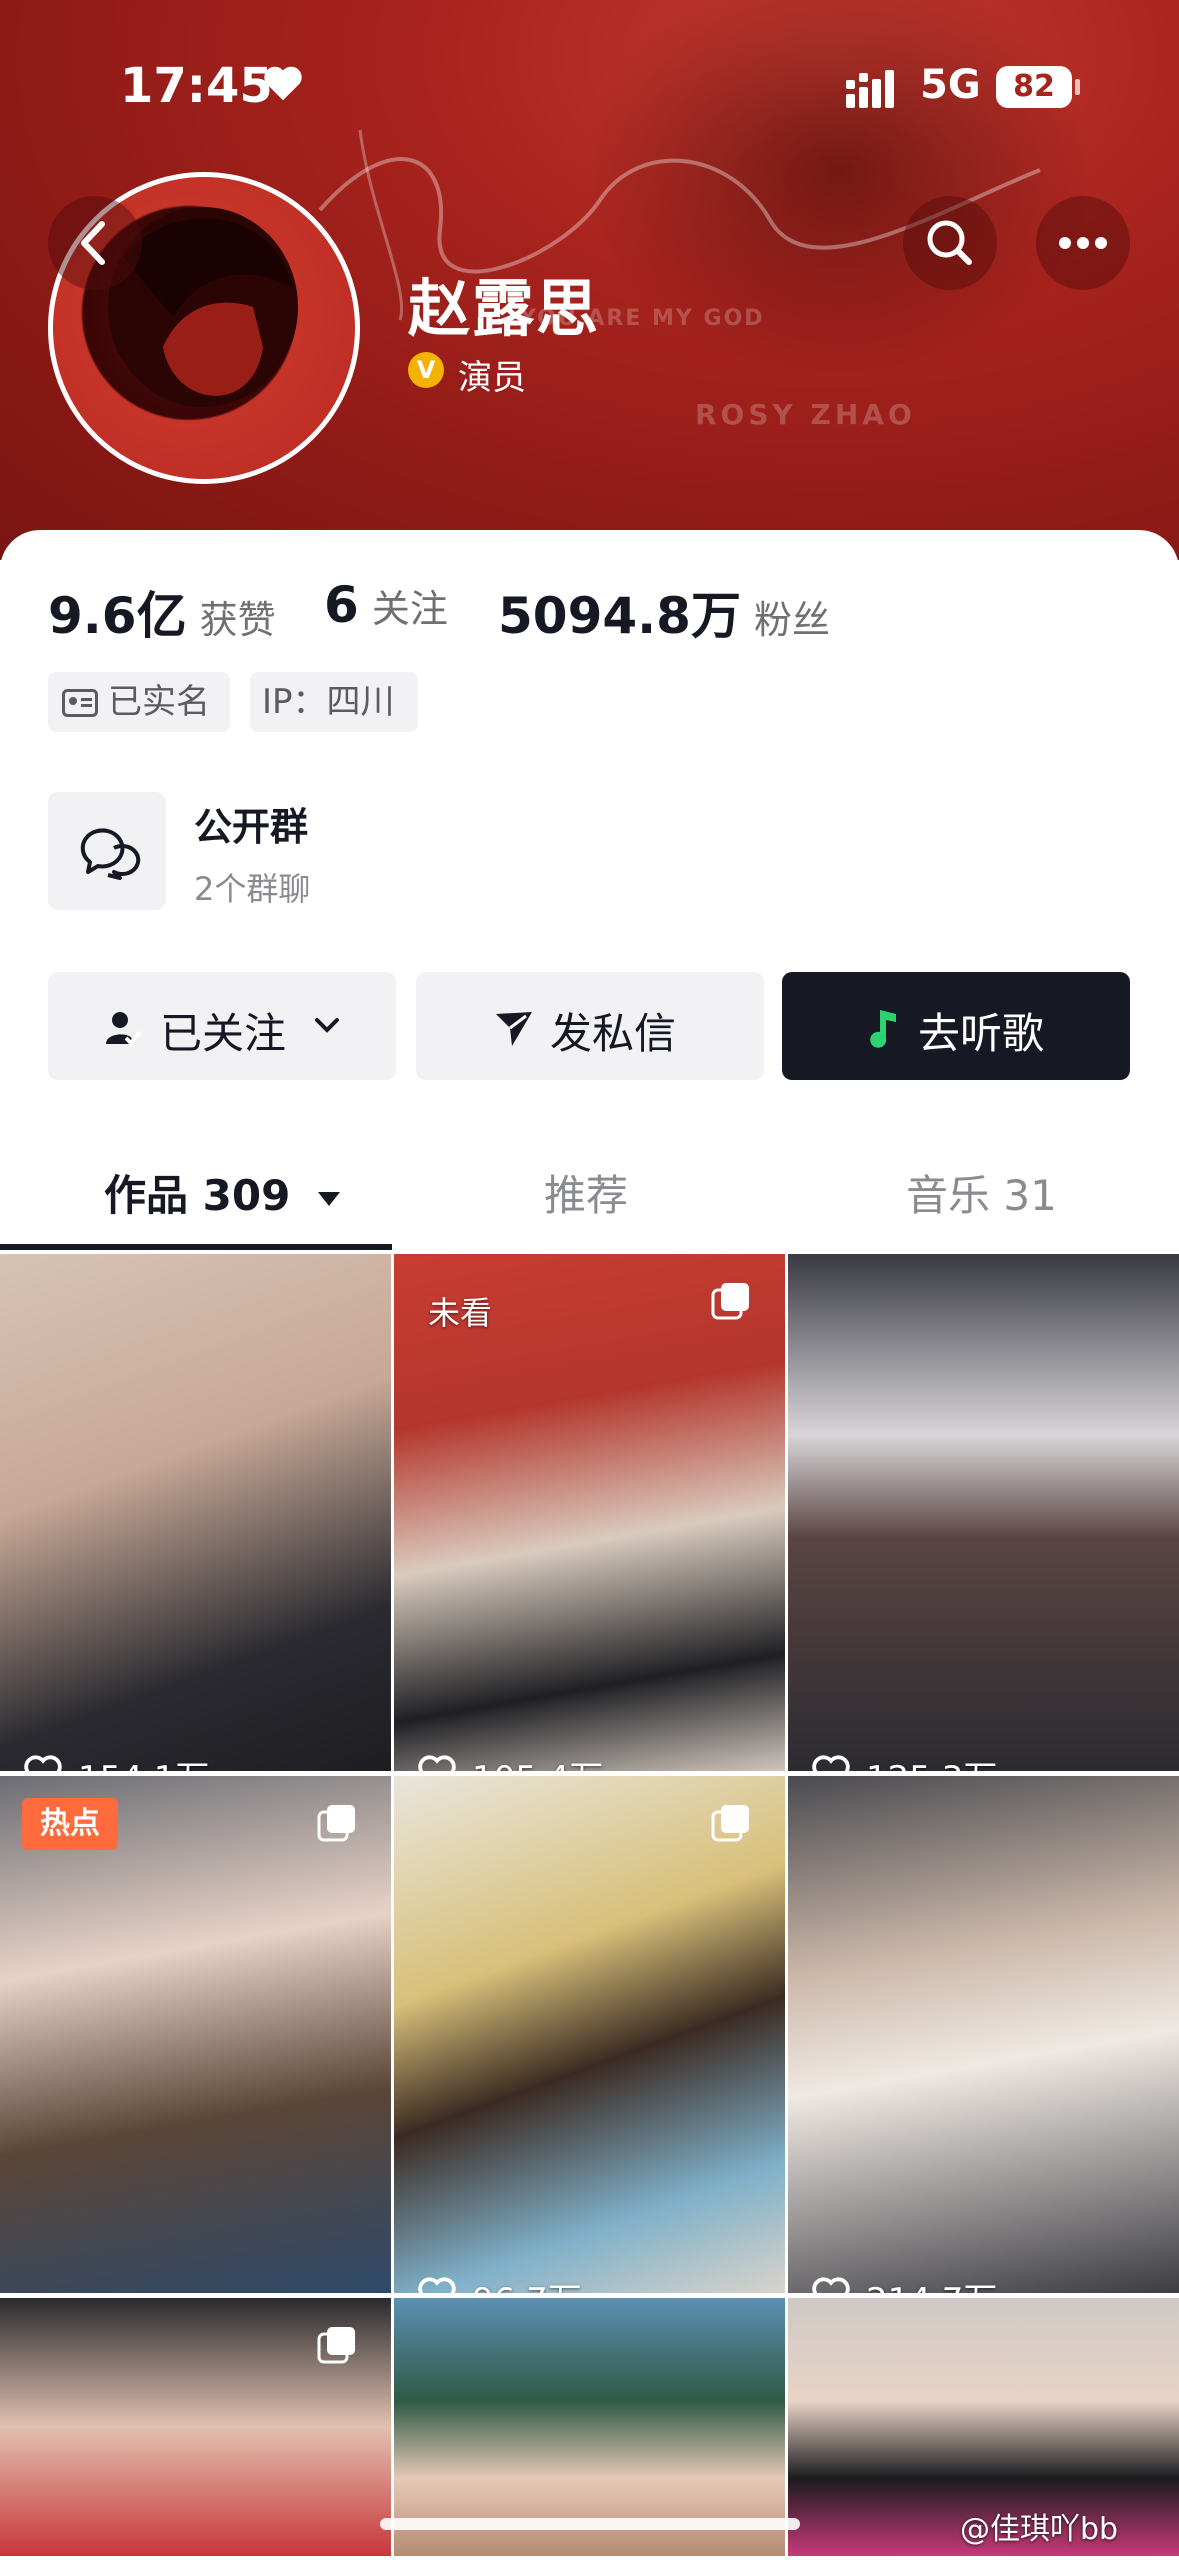 This screenshot has height=2560, width=1179. Describe the element at coordinates (195, 2034) in the screenshot. I see `video-tile: 热点` at that location.